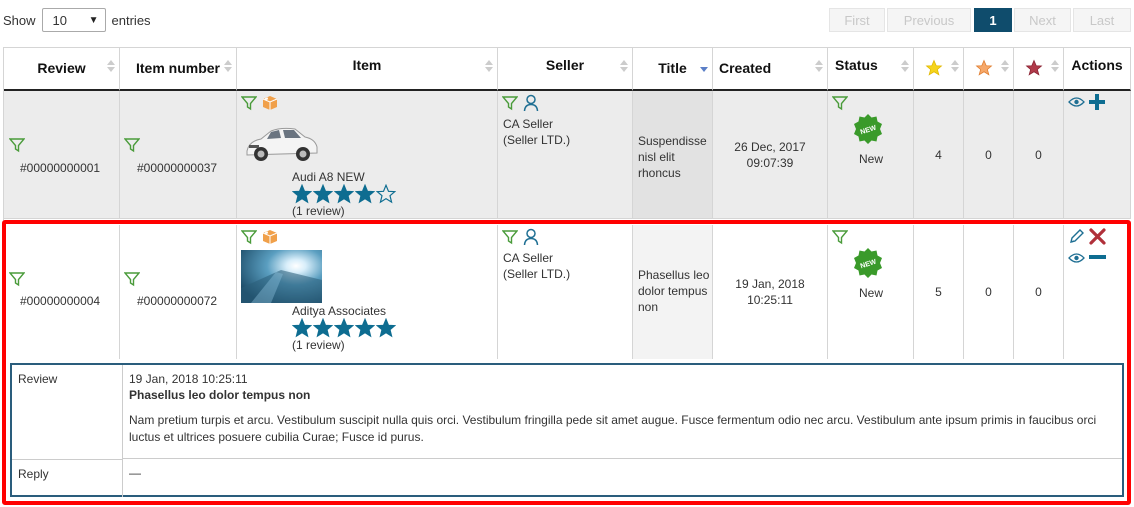  What do you see at coordinates (67, 478) in the screenshot?
I see `detail-reply-label: Reply` at bounding box center [67, 478].